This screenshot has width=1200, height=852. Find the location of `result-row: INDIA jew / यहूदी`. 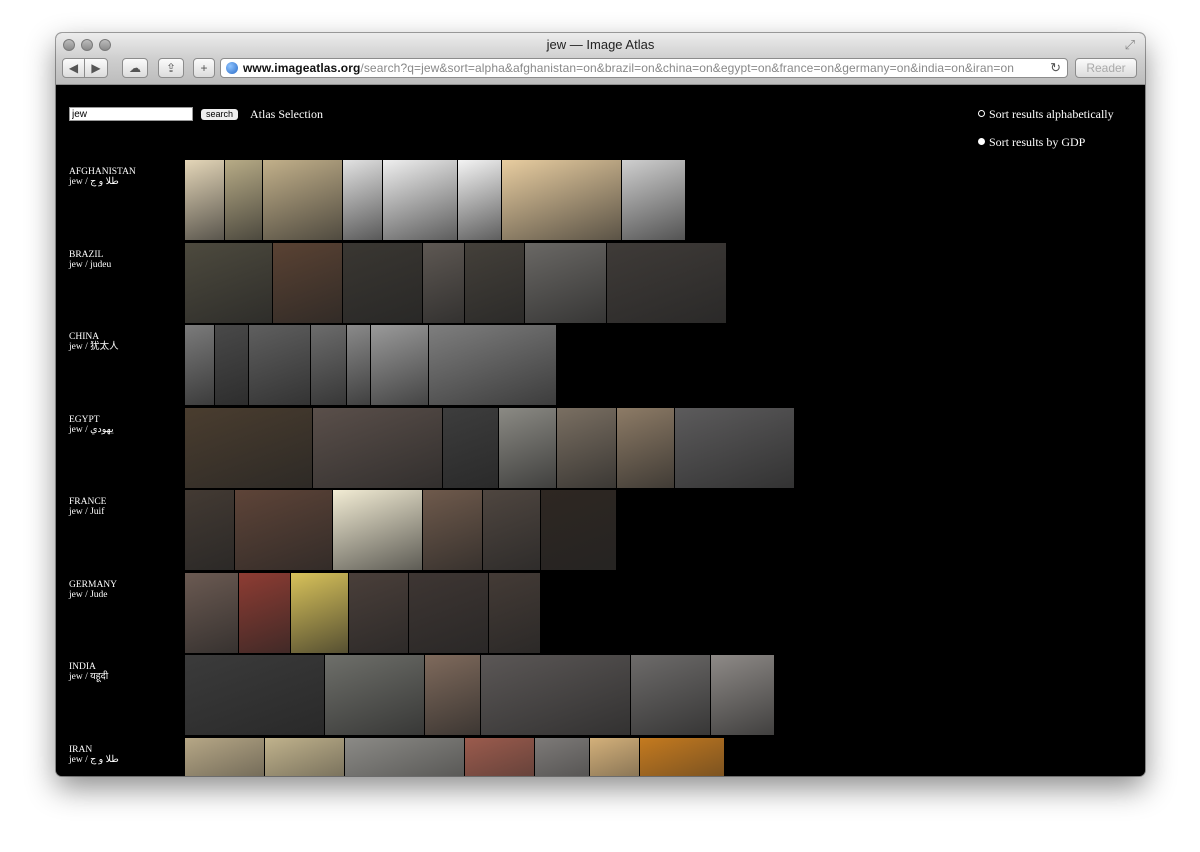

result-row: INDIA jew / यहूदी is located at coordinates (600, 696).